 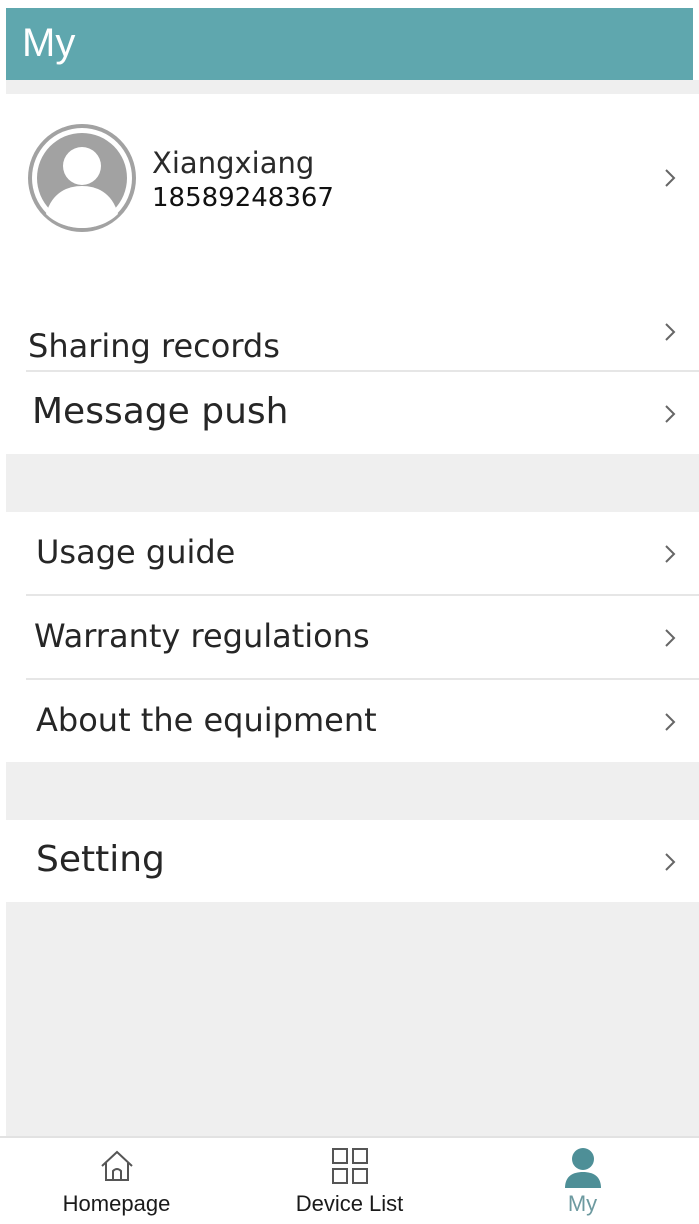 I want to click on row-label: Usage guide, so click(x=136, y=552).